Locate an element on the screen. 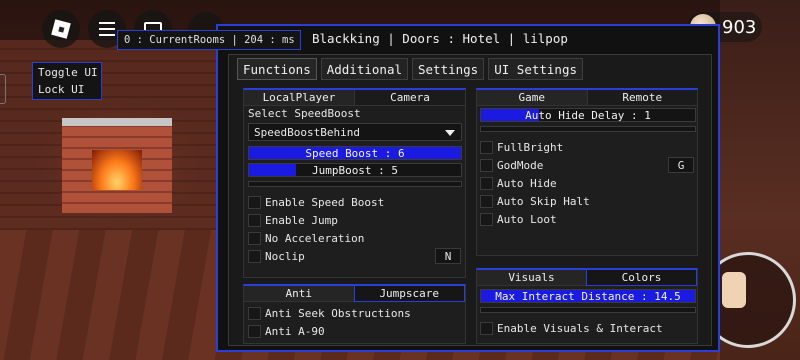 This screenshot has width=800, height=360. roblox-logo-icon is located at coordinates (61, 29).